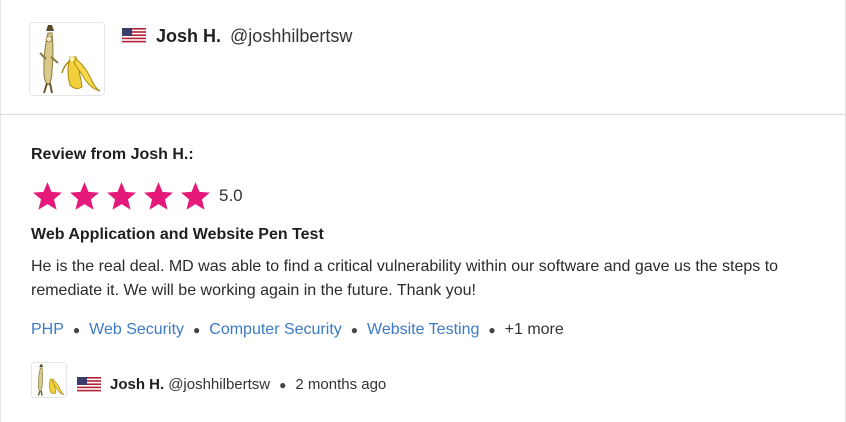 The height and width of the screenshot is (422, 846). I want to click on footer-identity: Josh H. @joshhilbertsw ● 2 months ago, so click(248, 385).